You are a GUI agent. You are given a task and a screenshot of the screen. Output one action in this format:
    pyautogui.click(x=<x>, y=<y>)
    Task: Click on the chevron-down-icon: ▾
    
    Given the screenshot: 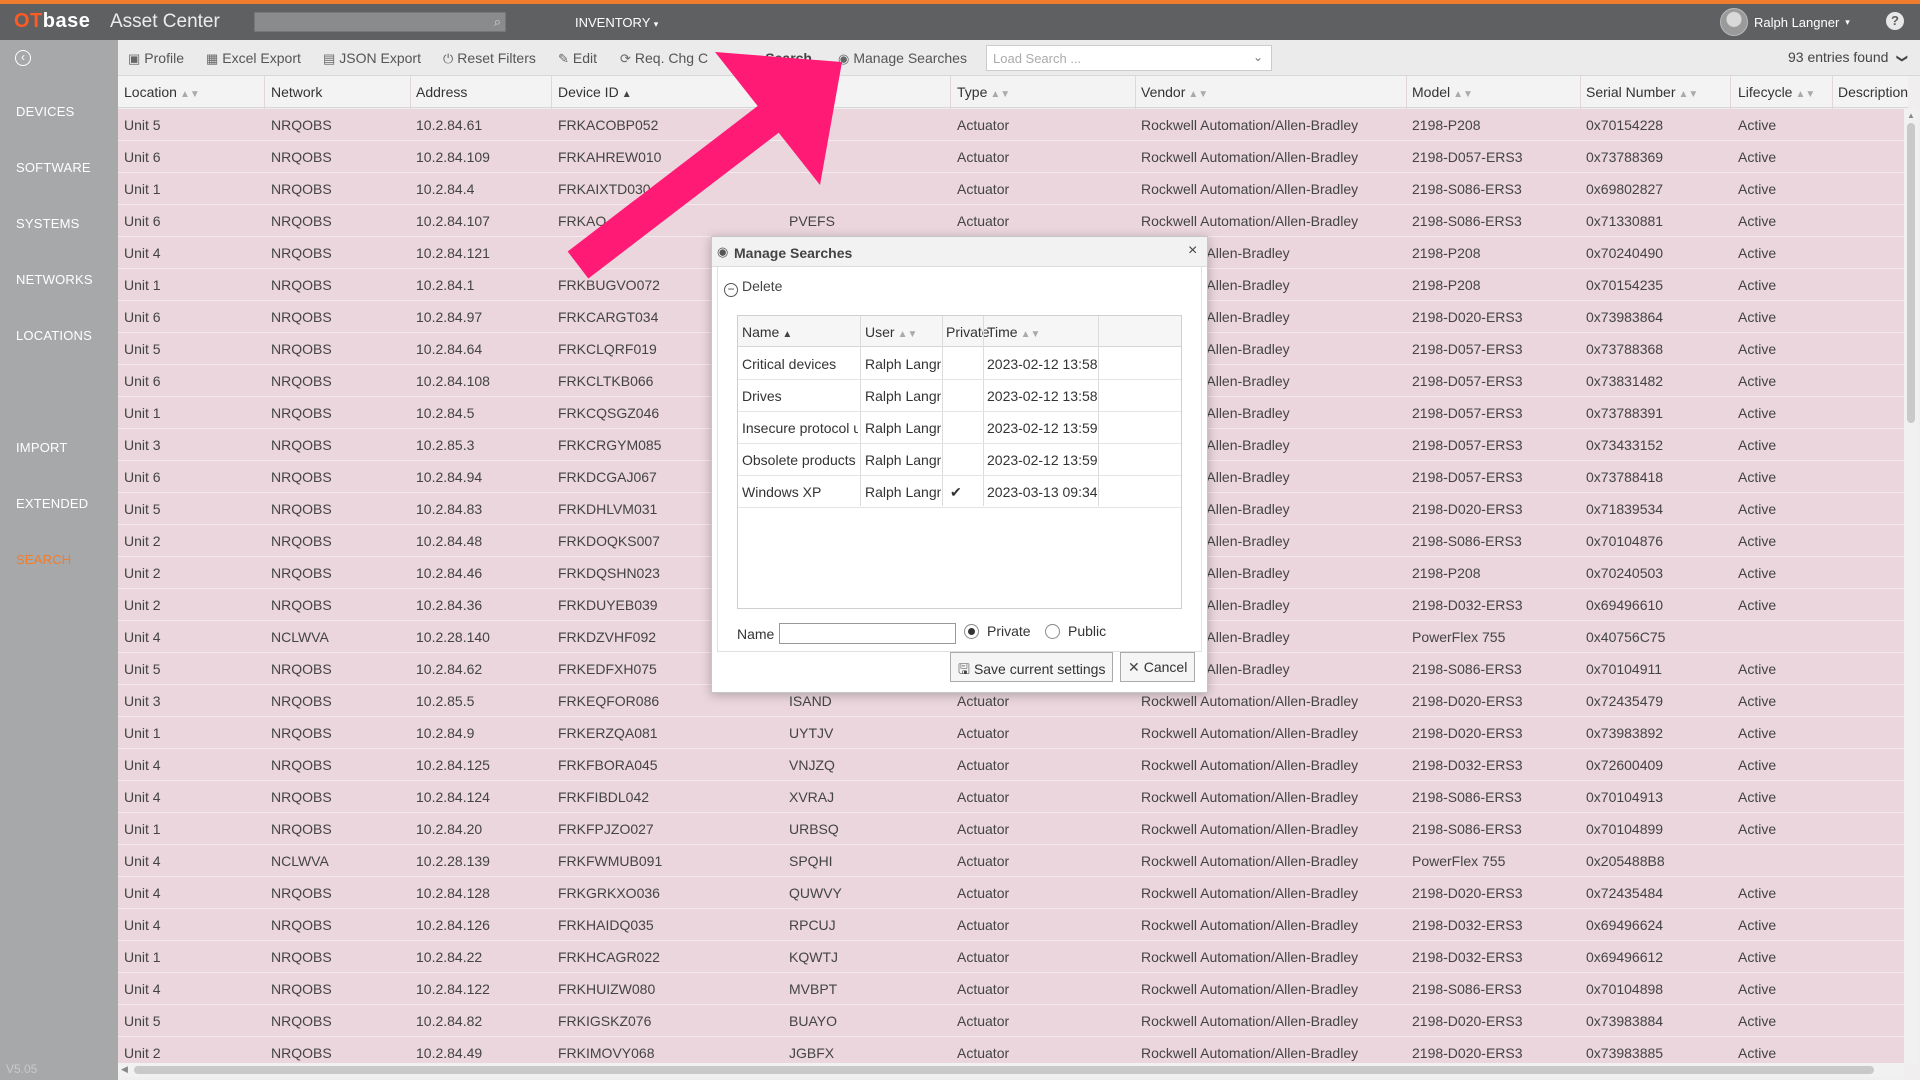 What is the action you would take?
    pyautogui.click(x=656, y=24)
    